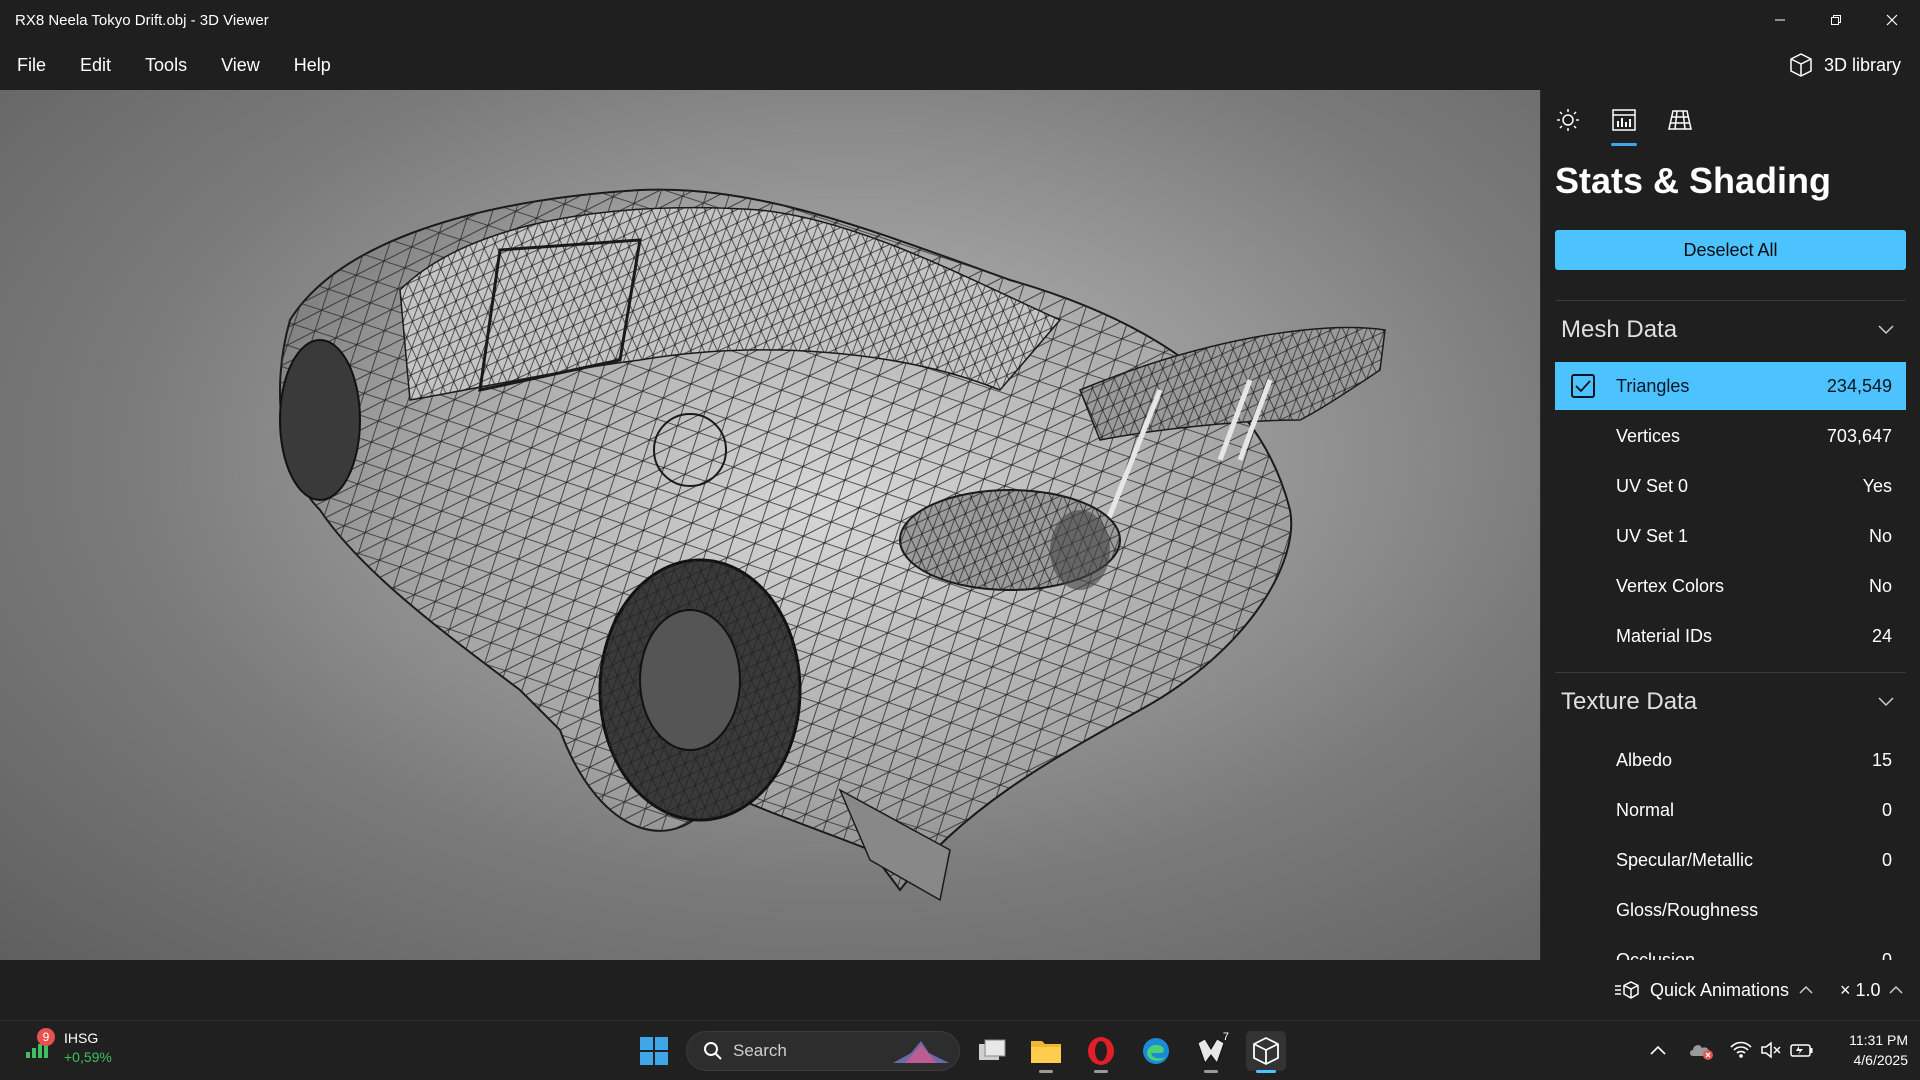  I want to click on row-label: Specular/Metallic, so click(1685, 859).